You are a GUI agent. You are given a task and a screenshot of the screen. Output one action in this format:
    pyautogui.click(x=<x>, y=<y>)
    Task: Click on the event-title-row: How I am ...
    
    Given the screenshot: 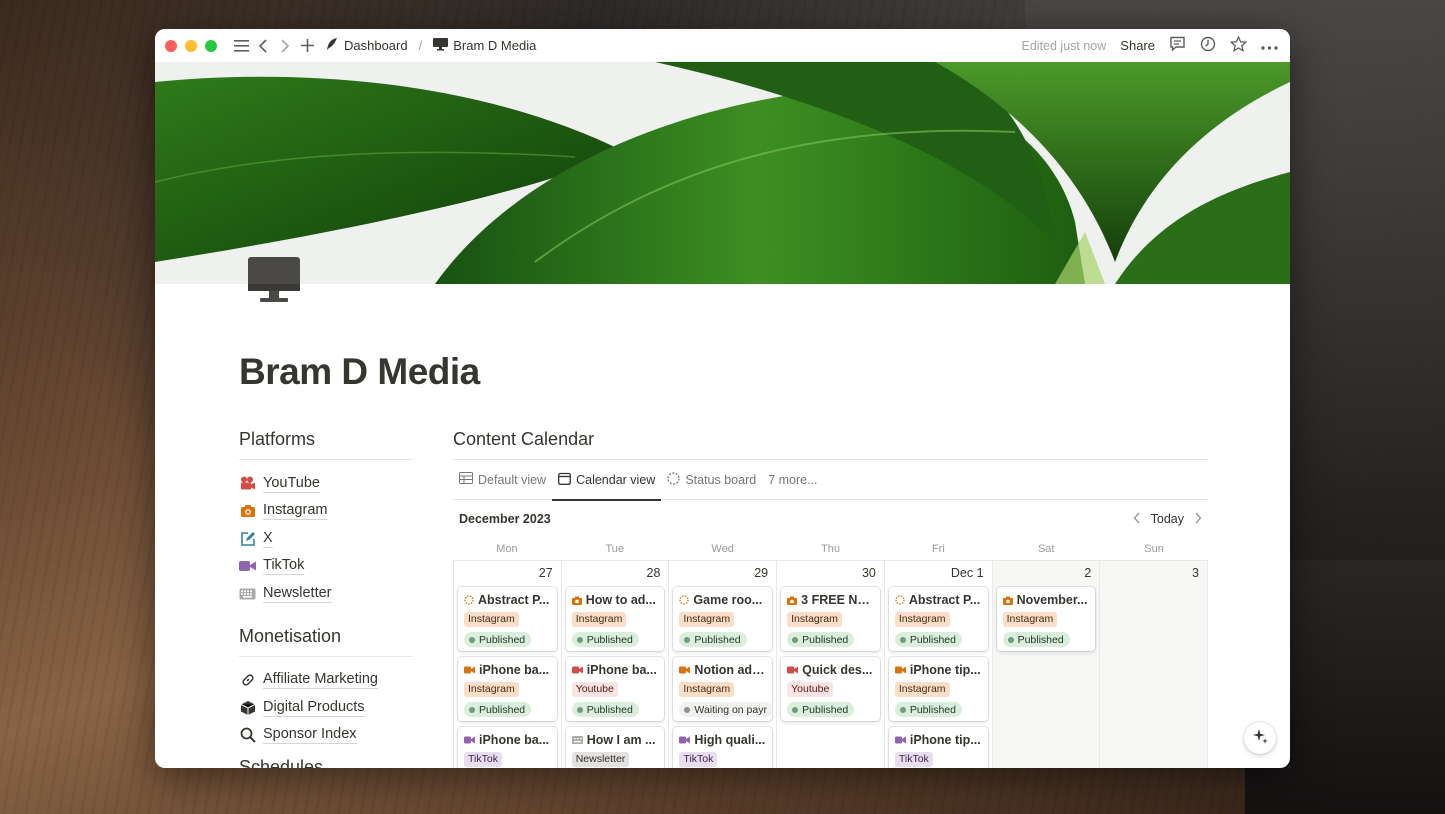 What is the action you would take?
    pyautogui.click(x=615, y=740)
    